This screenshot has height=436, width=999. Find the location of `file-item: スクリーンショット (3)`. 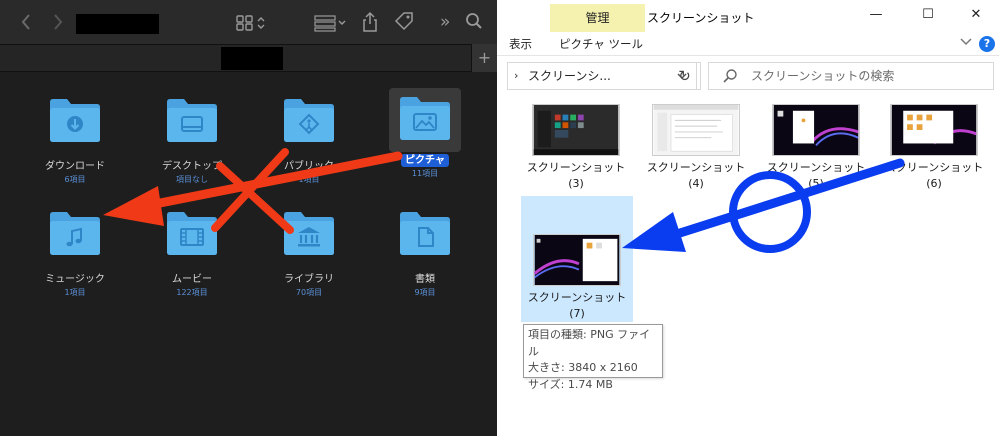

file-item: スクリーンショット (3) is located at coordinates (576, 148).